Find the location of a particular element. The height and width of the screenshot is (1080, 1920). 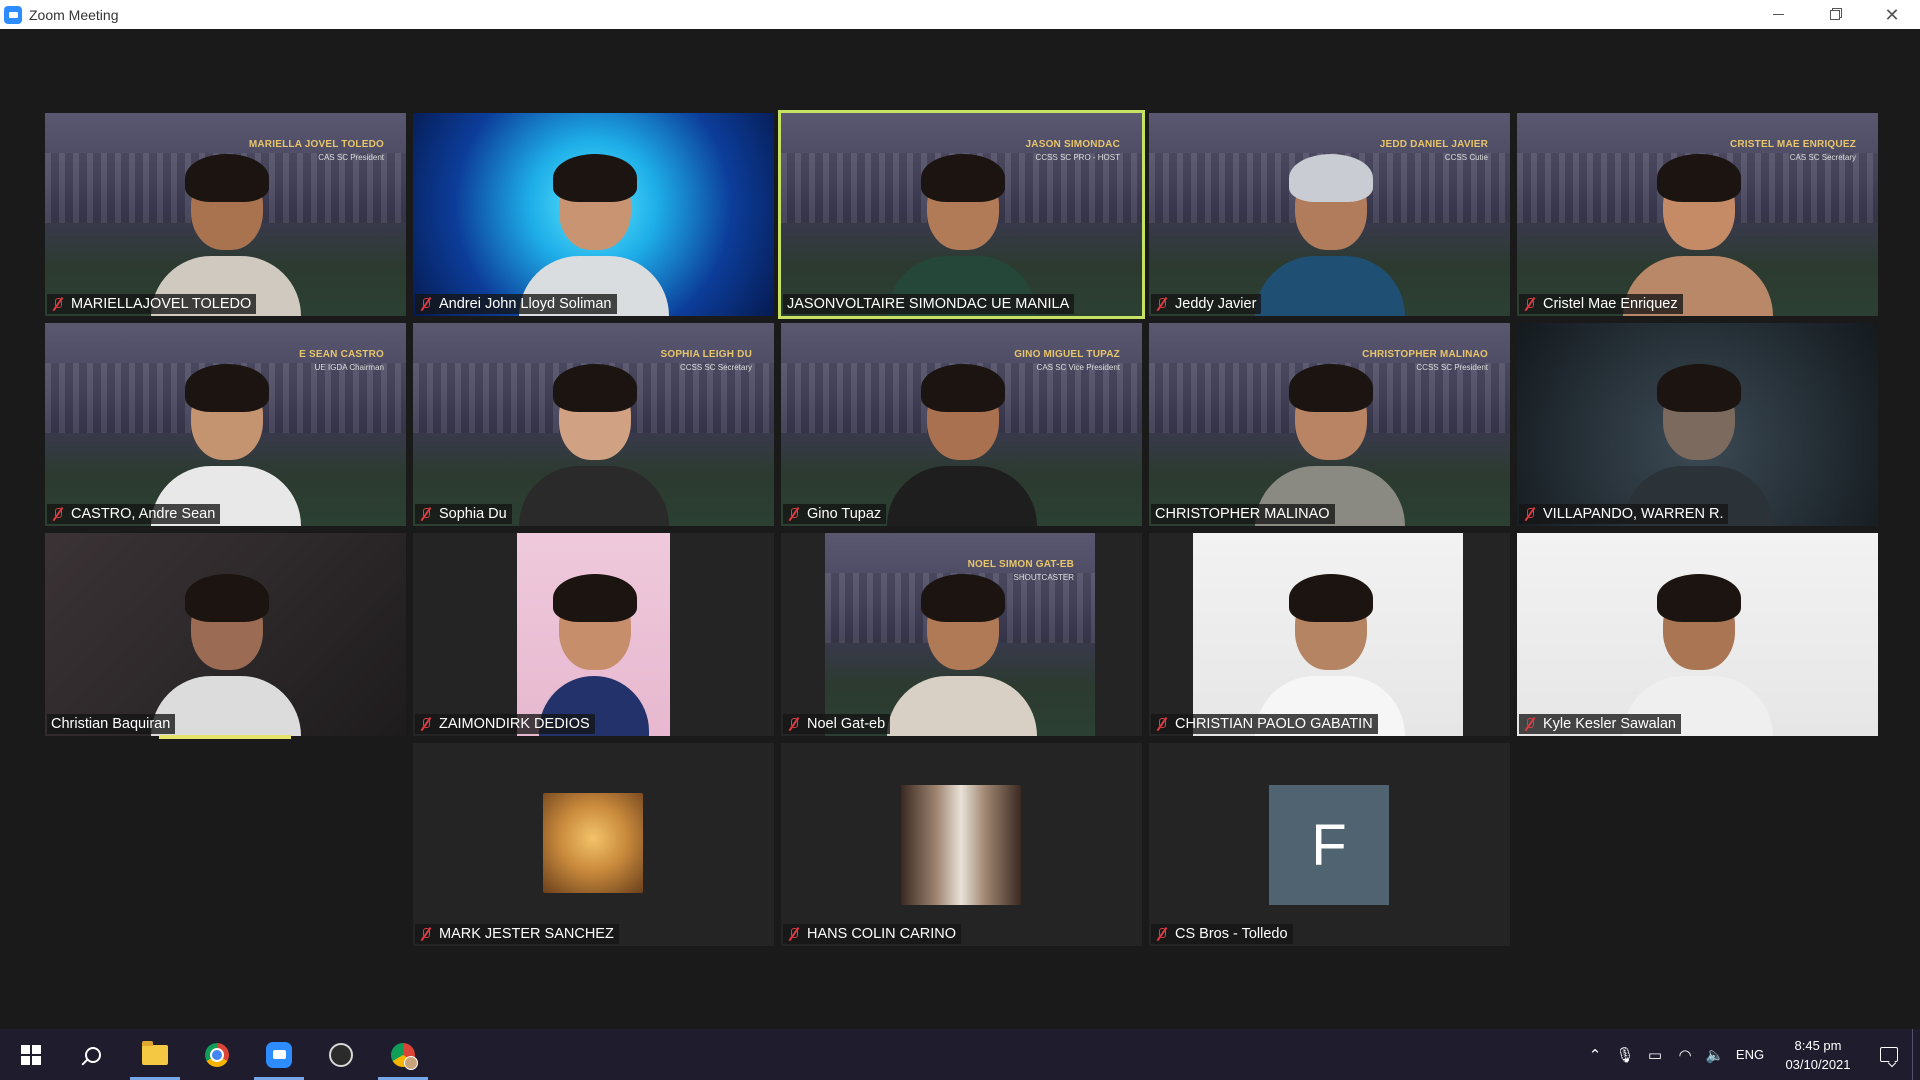

window-title: Zoom Meeting is located at coordinates (74, 14).